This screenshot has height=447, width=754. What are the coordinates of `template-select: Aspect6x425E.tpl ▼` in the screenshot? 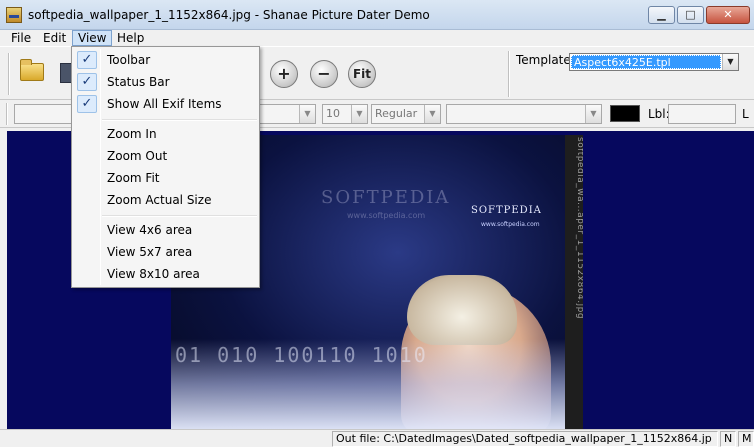 It's located at (654, 62).